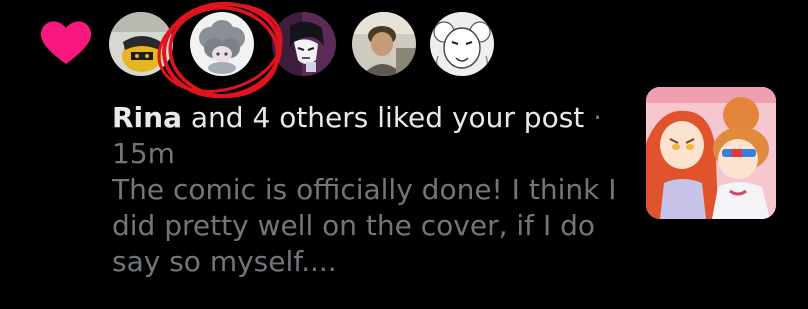 This screenshot has width=808, height=309. Describe the element at coordinates (66, 42) in the screenshot. I see `heart-icon` at that location.